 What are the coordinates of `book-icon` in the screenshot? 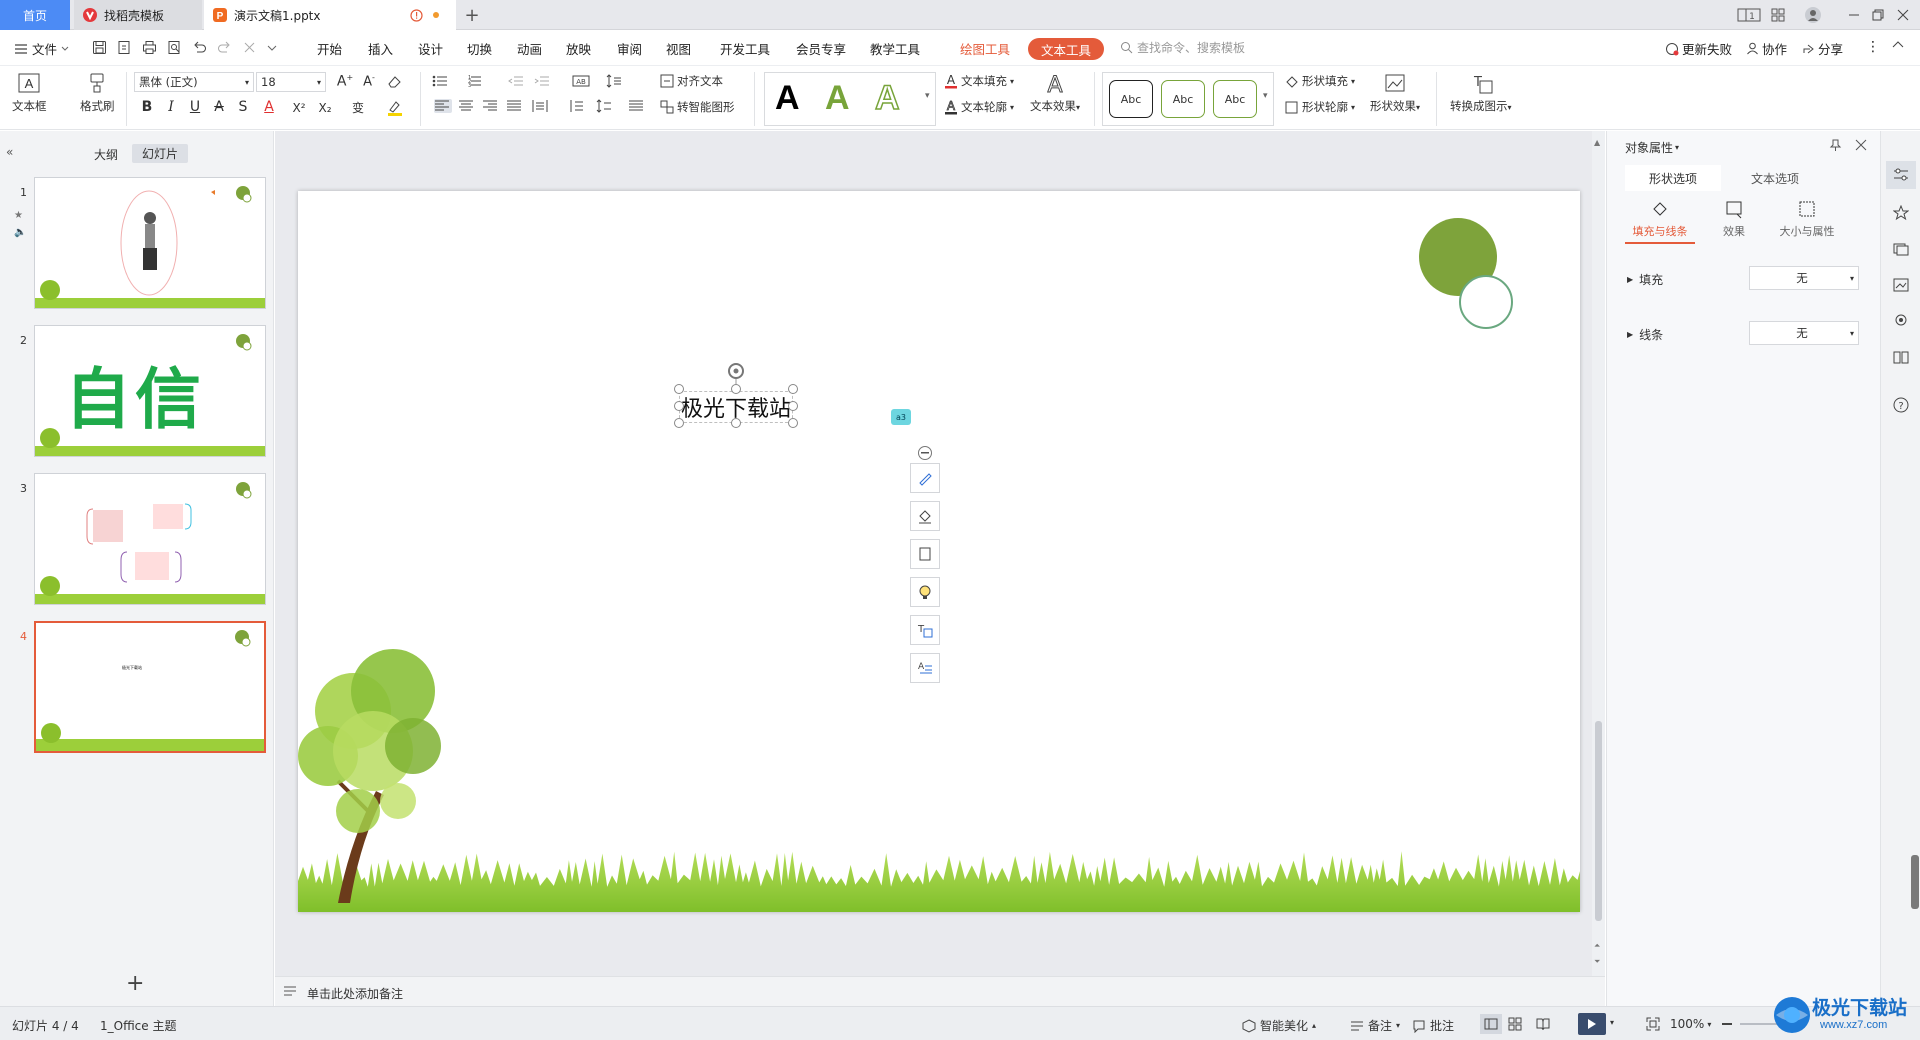 It's located at (1901, 357).